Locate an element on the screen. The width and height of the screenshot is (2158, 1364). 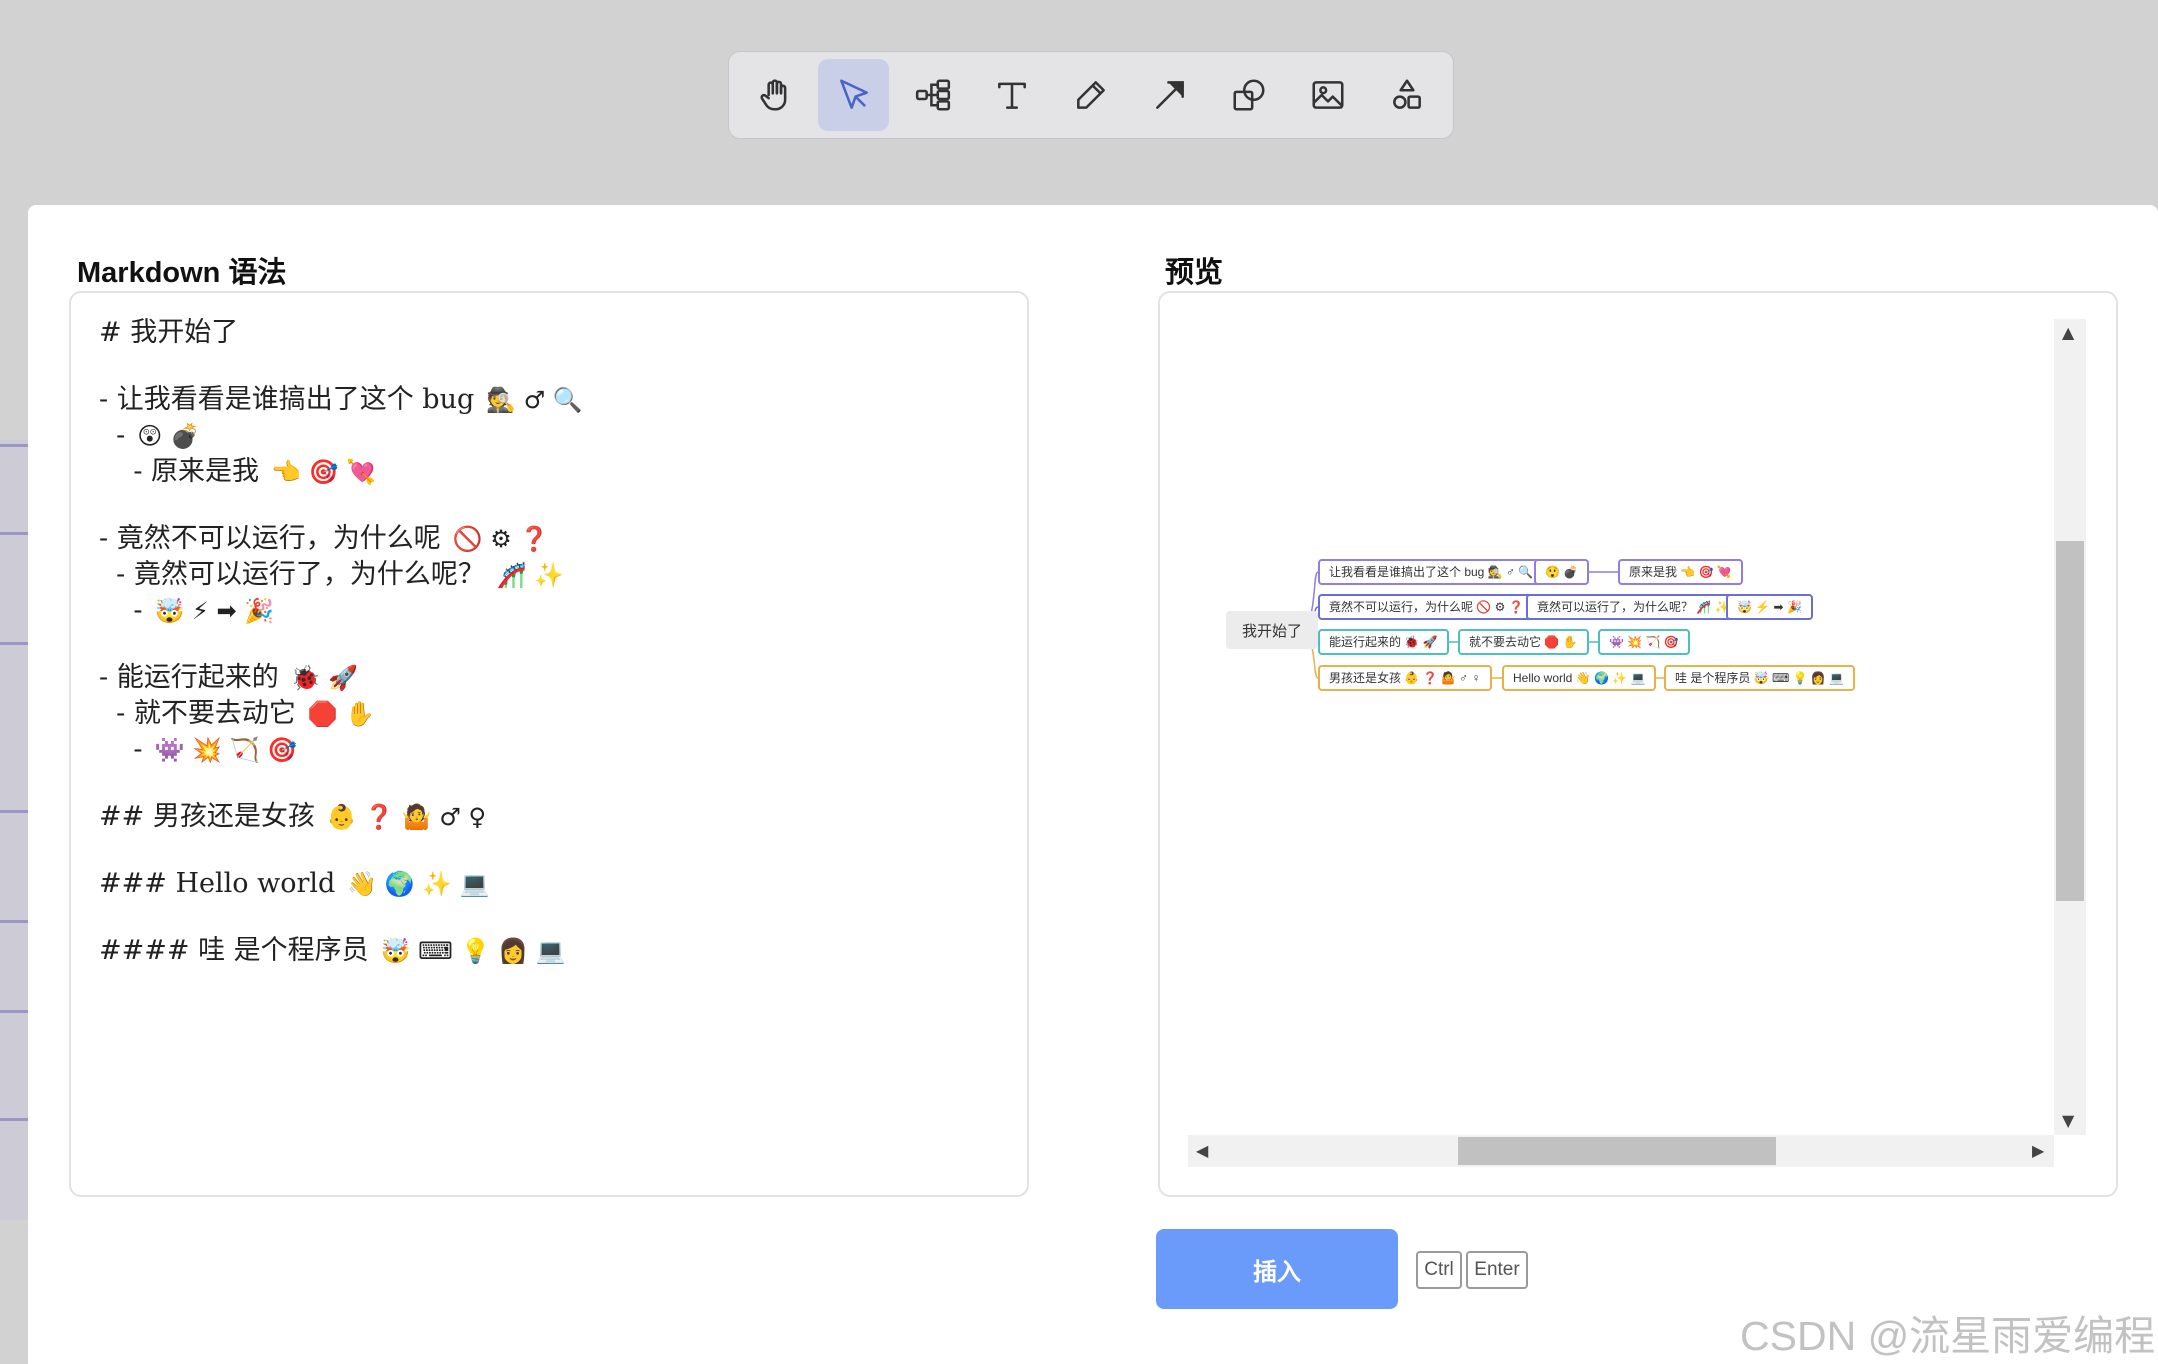
editor-line-emoji: 🤯 ⚡ ➡ 🎉 is located at coordinates (214, 611).